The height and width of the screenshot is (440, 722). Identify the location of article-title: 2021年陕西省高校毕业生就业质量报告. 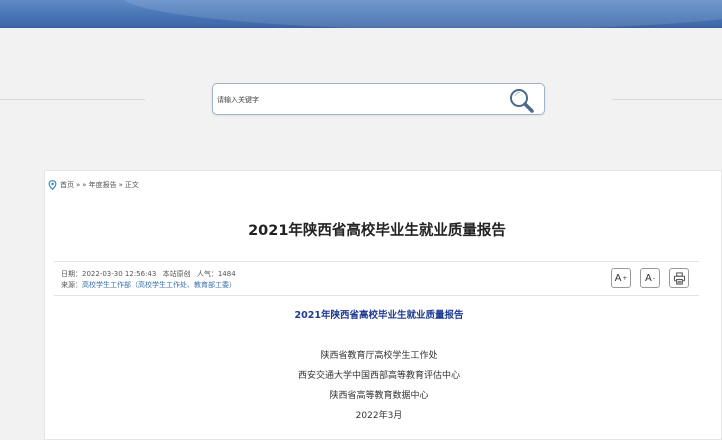
(377, 231).